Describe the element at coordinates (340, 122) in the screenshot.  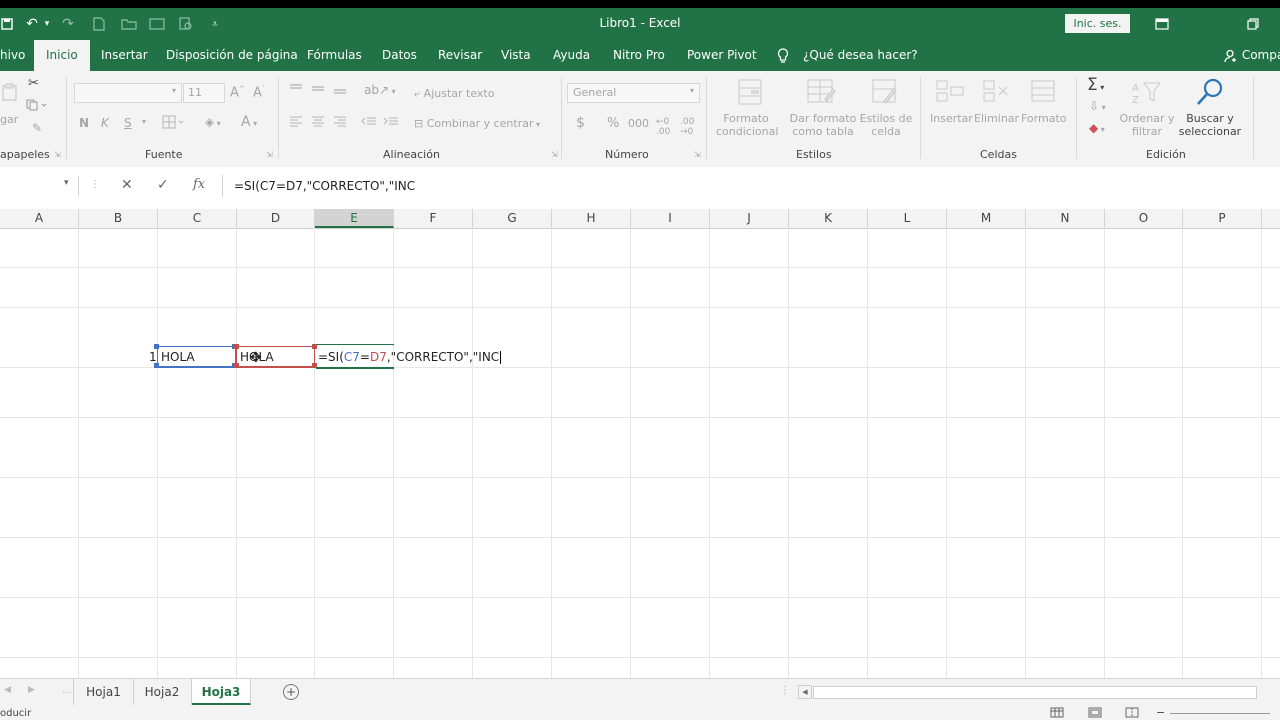
I see `align-right-icon` at that location.